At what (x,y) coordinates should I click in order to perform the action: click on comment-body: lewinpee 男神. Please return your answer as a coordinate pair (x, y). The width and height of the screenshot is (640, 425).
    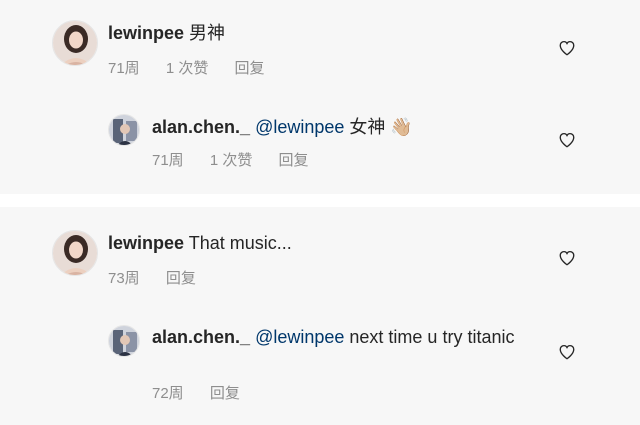
    Looking at the image, I should click on (166, 33).